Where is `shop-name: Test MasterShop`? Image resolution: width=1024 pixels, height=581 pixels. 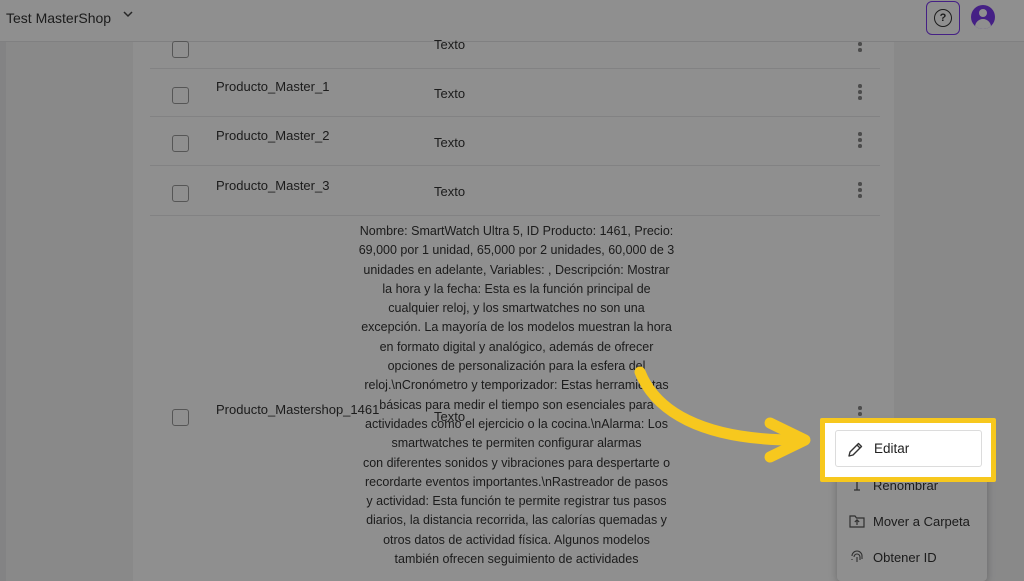
shop-name: Test MasterShop is located at coordinates (58, 18).